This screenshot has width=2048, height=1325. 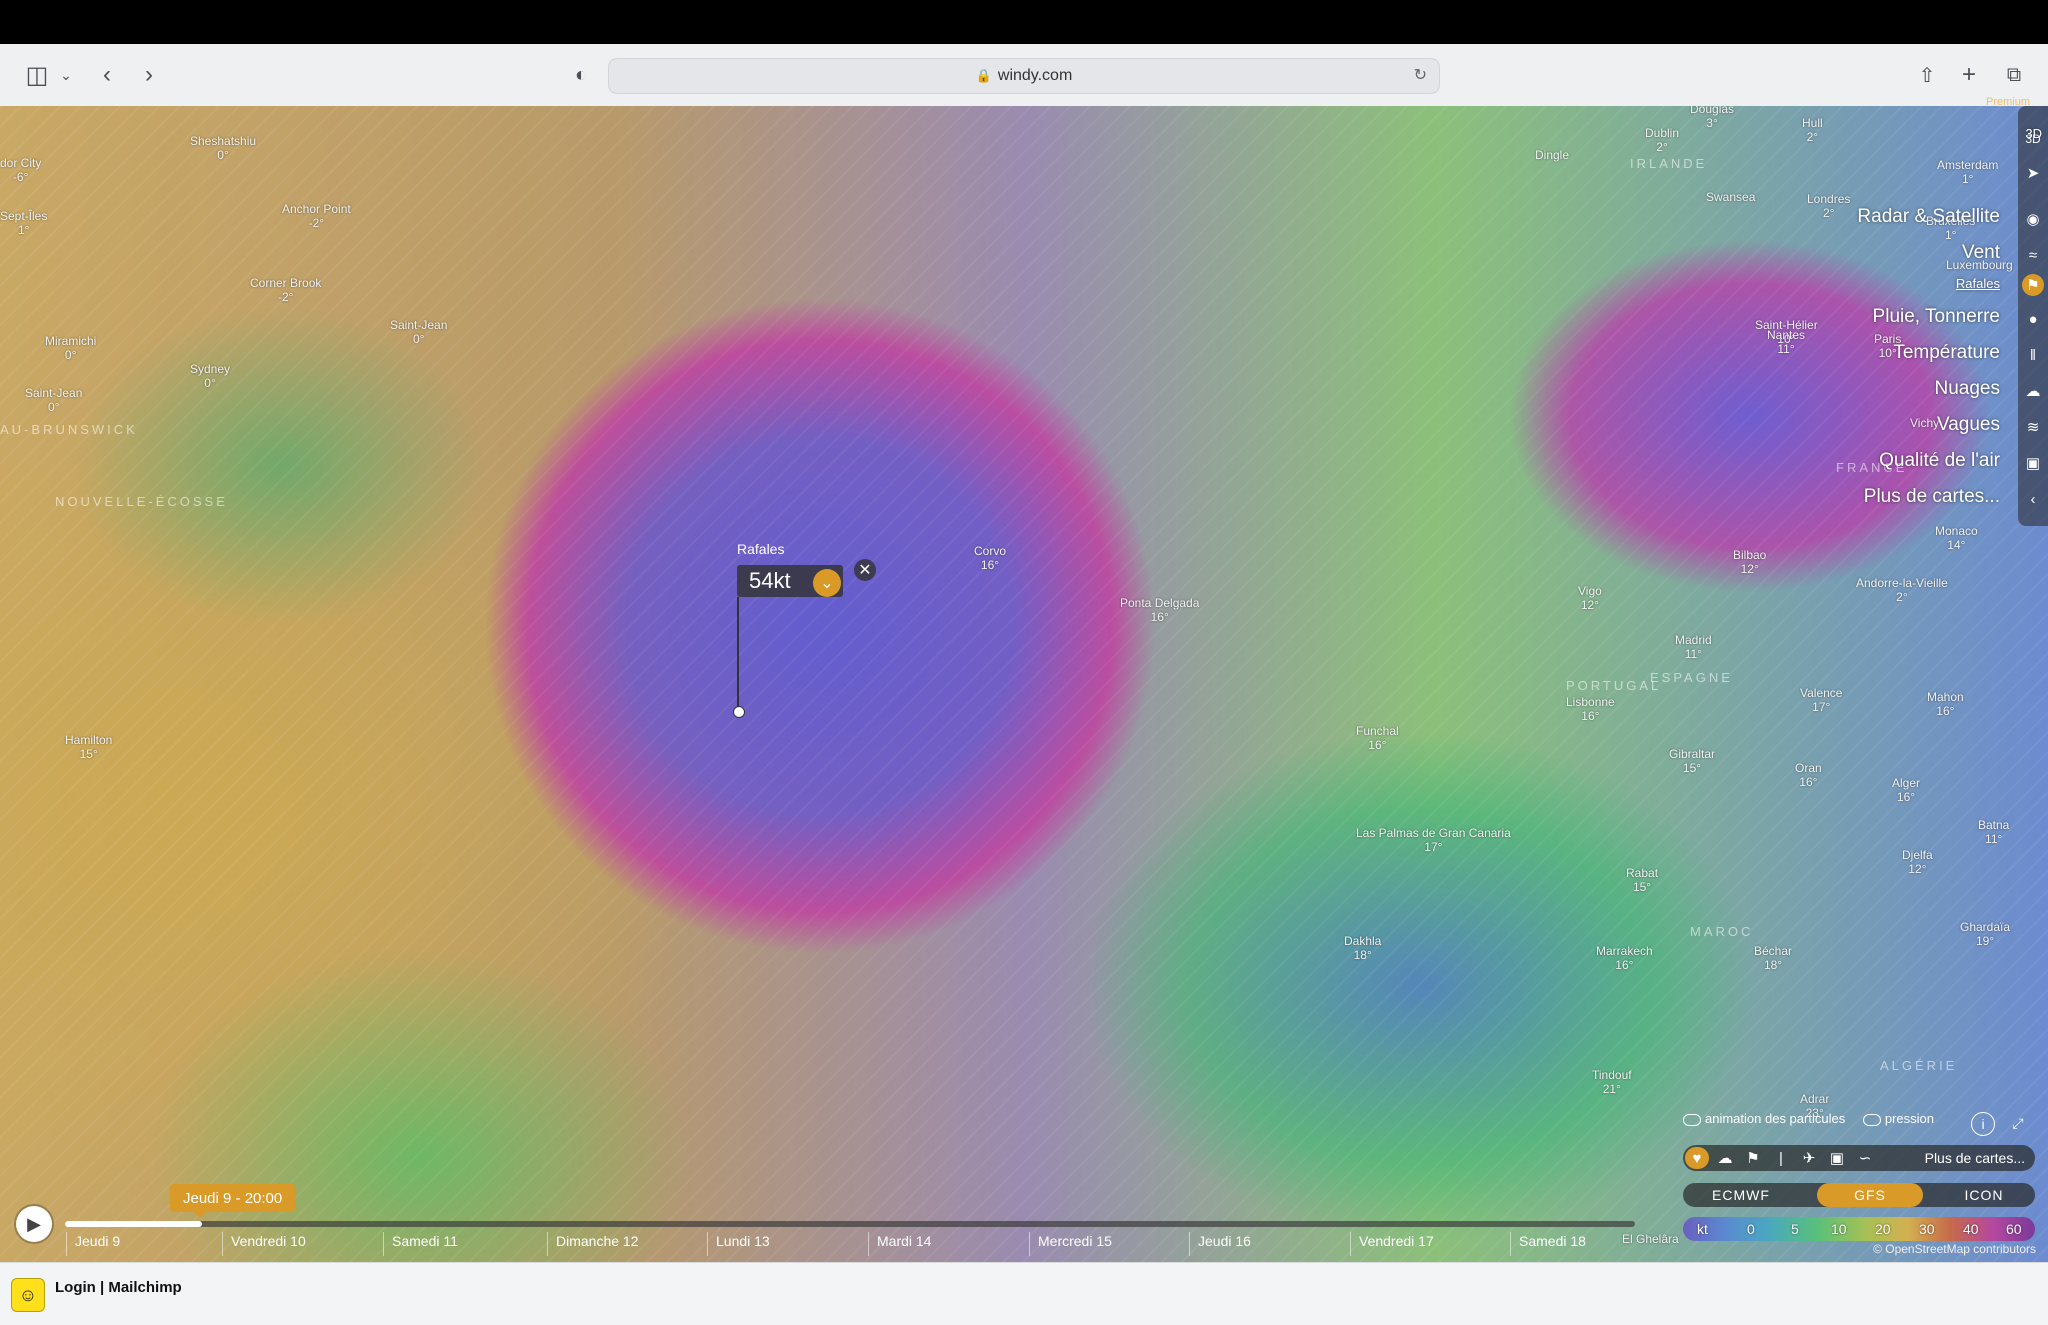 I want to click on info-icon: i, so click(x=1983, y=1124).